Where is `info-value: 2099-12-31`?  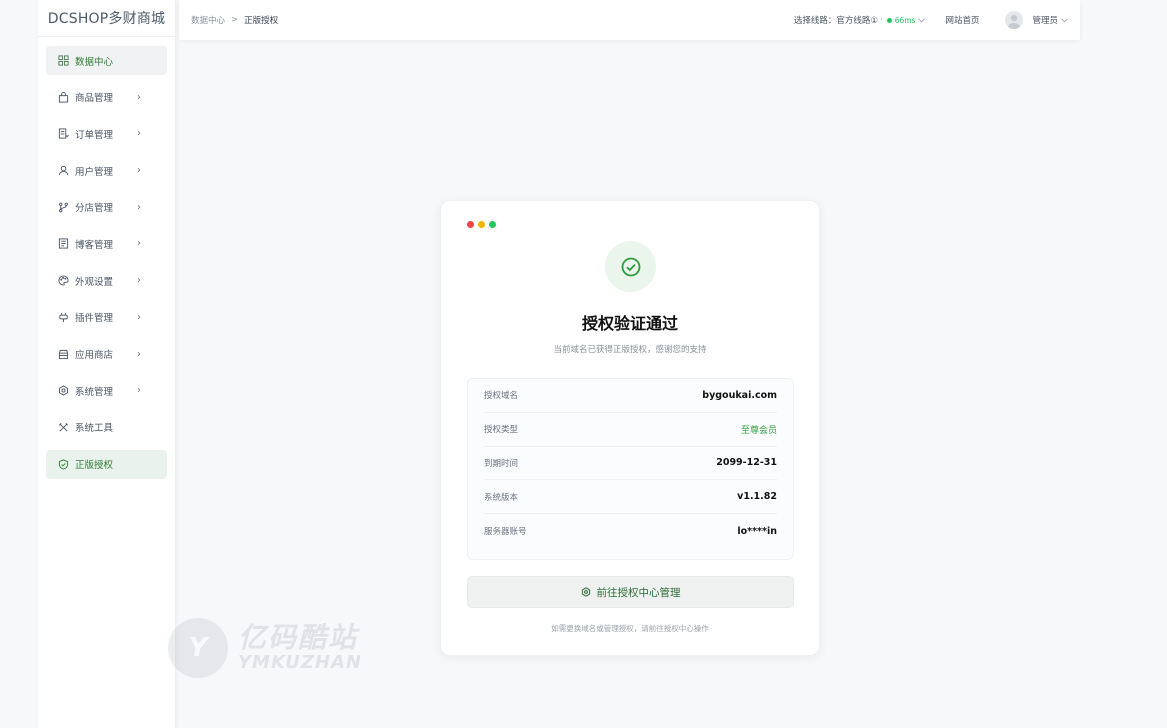
info-value: 2099-12-31 is located at coordinates (746, 463).